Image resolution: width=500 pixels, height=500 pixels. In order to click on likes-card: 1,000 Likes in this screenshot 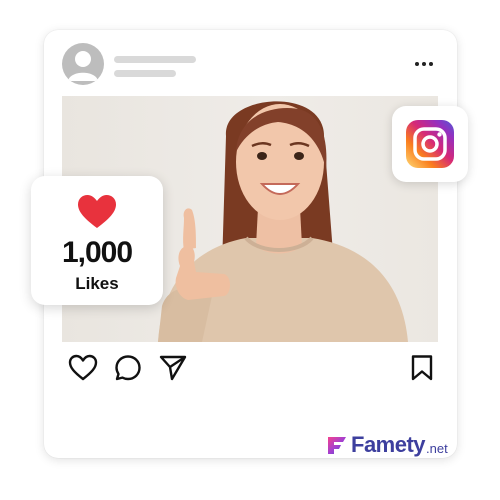, I will do `click(97, 240)`.